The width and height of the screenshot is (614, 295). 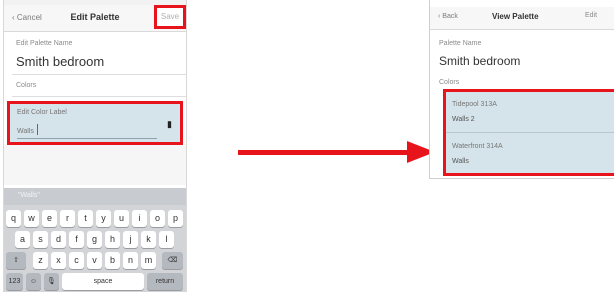 I want to click on key-v: v, so click(x=94, y=260).